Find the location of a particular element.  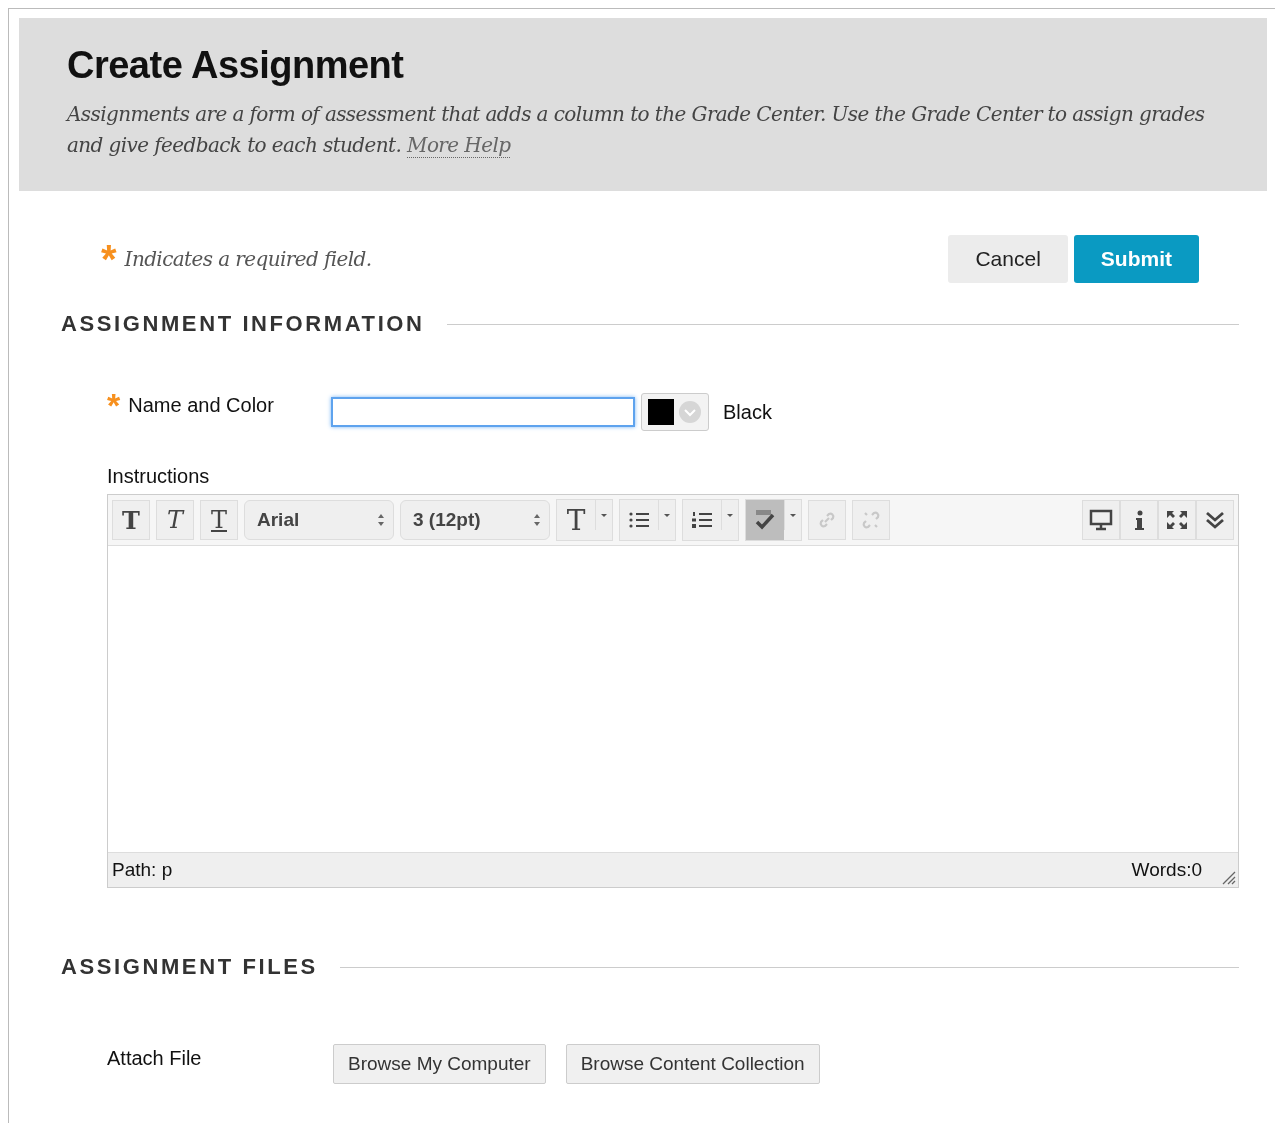

more-help-link: More Help is located at coordinates (459, 145).